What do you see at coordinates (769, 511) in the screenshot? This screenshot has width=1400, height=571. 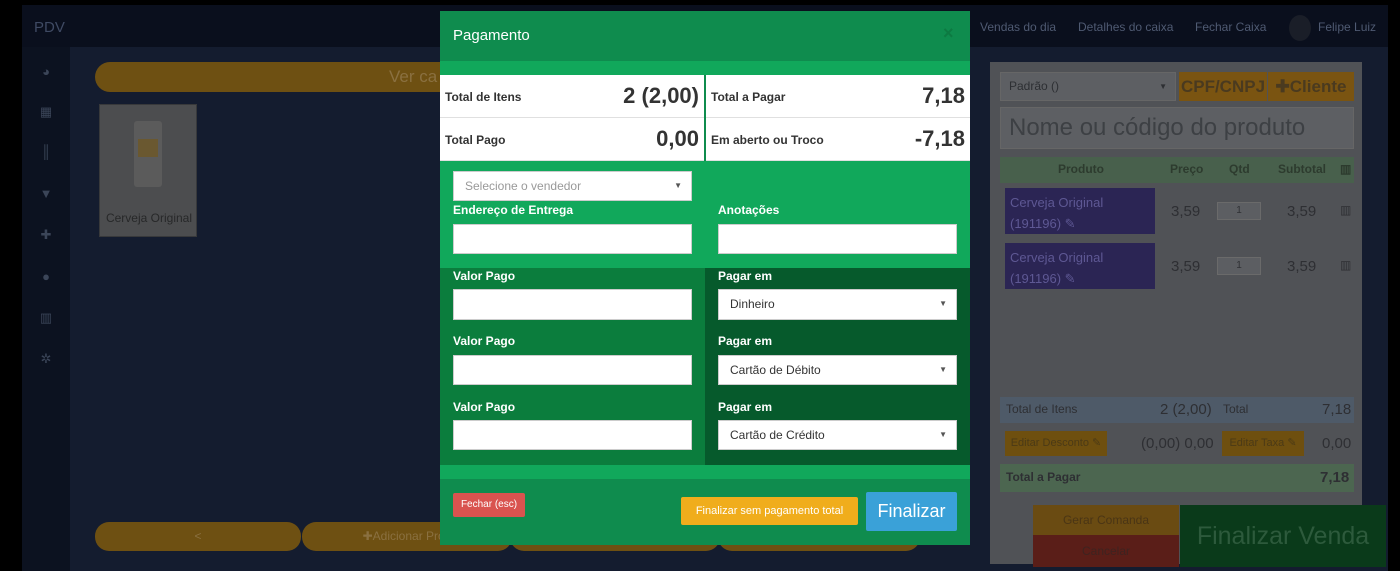 I see `finalizar-sem-pagamento-button: Finalizar sem pagamento total` at bounding box center [769, 511].